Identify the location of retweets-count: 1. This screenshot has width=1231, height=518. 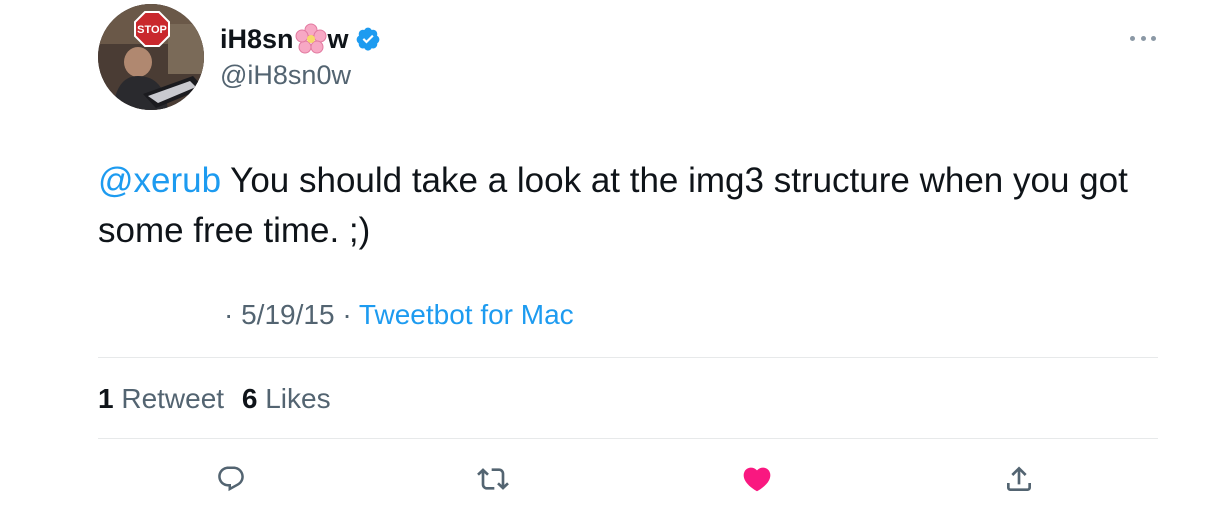
(106, 398).